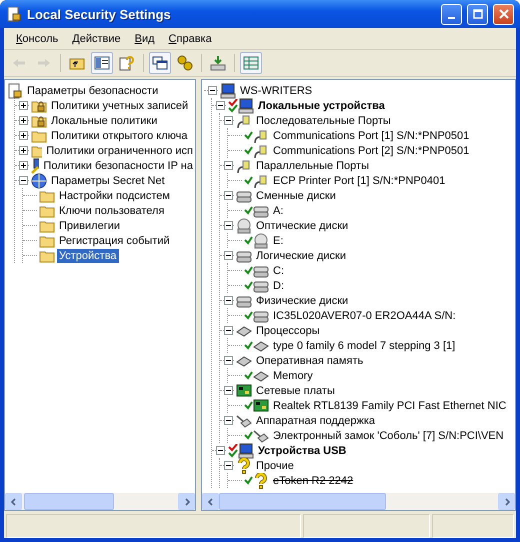 The image size is (520, 542). I want to click on tree-item: IC35L020AVER07-0 ER2OA44A S/N:, so click(364, 315).